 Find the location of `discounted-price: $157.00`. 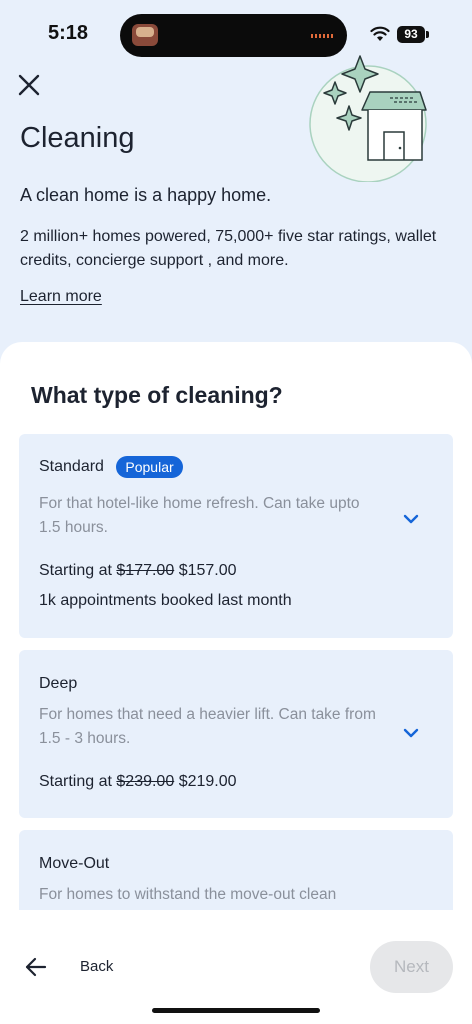

discounted-price: $157.00 is located at coordinates (207, 570).